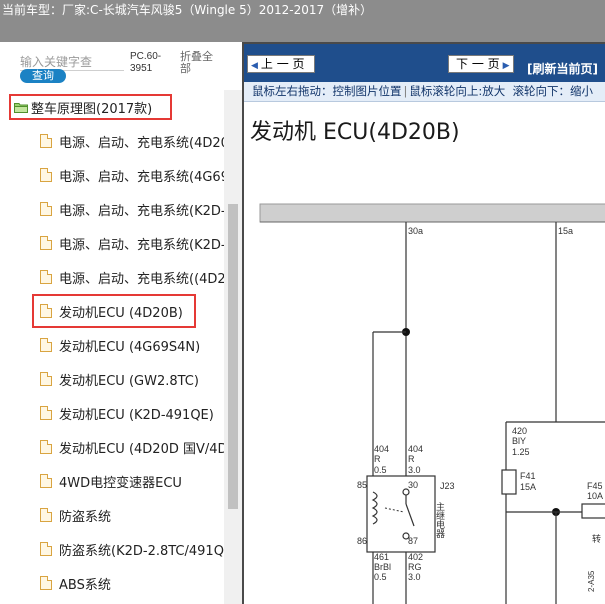 The height and width of the screenshot is (604, 605). Describe the element at coordinates (362, 485) in the screenshot. I see `pin-85: 85` at that location.